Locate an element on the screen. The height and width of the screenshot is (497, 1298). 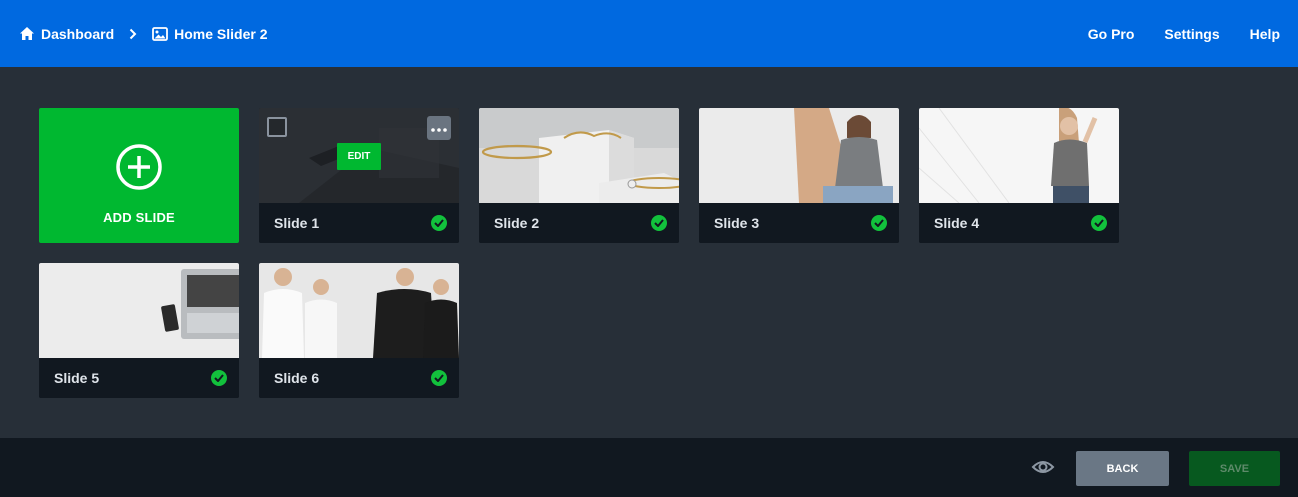
breadcrumb-dashboard: Dashboard is located at coordinates (66, 34).